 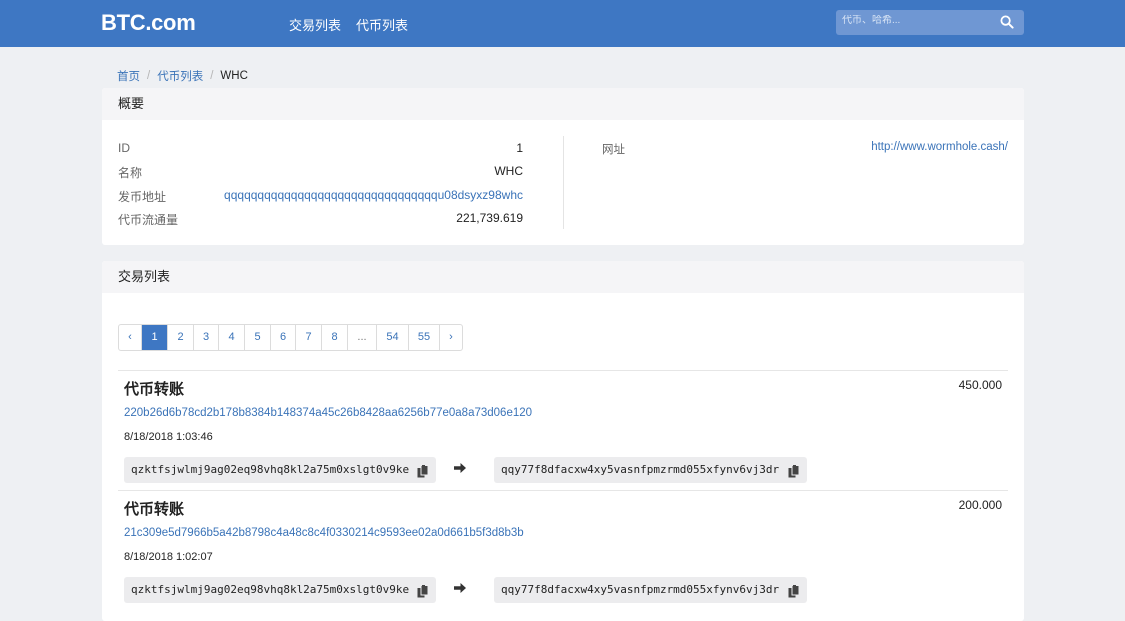 I want to click on page-1: 1, so click(x=154, y=337).